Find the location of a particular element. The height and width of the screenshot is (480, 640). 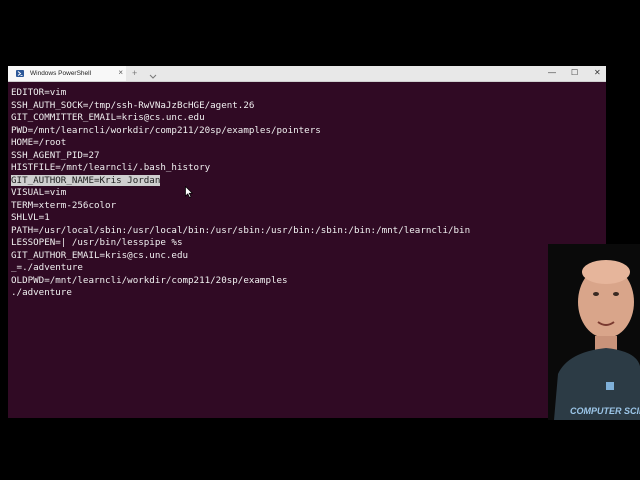

terminal-line-text: _=./adventure is located at coordinates (47, 267).